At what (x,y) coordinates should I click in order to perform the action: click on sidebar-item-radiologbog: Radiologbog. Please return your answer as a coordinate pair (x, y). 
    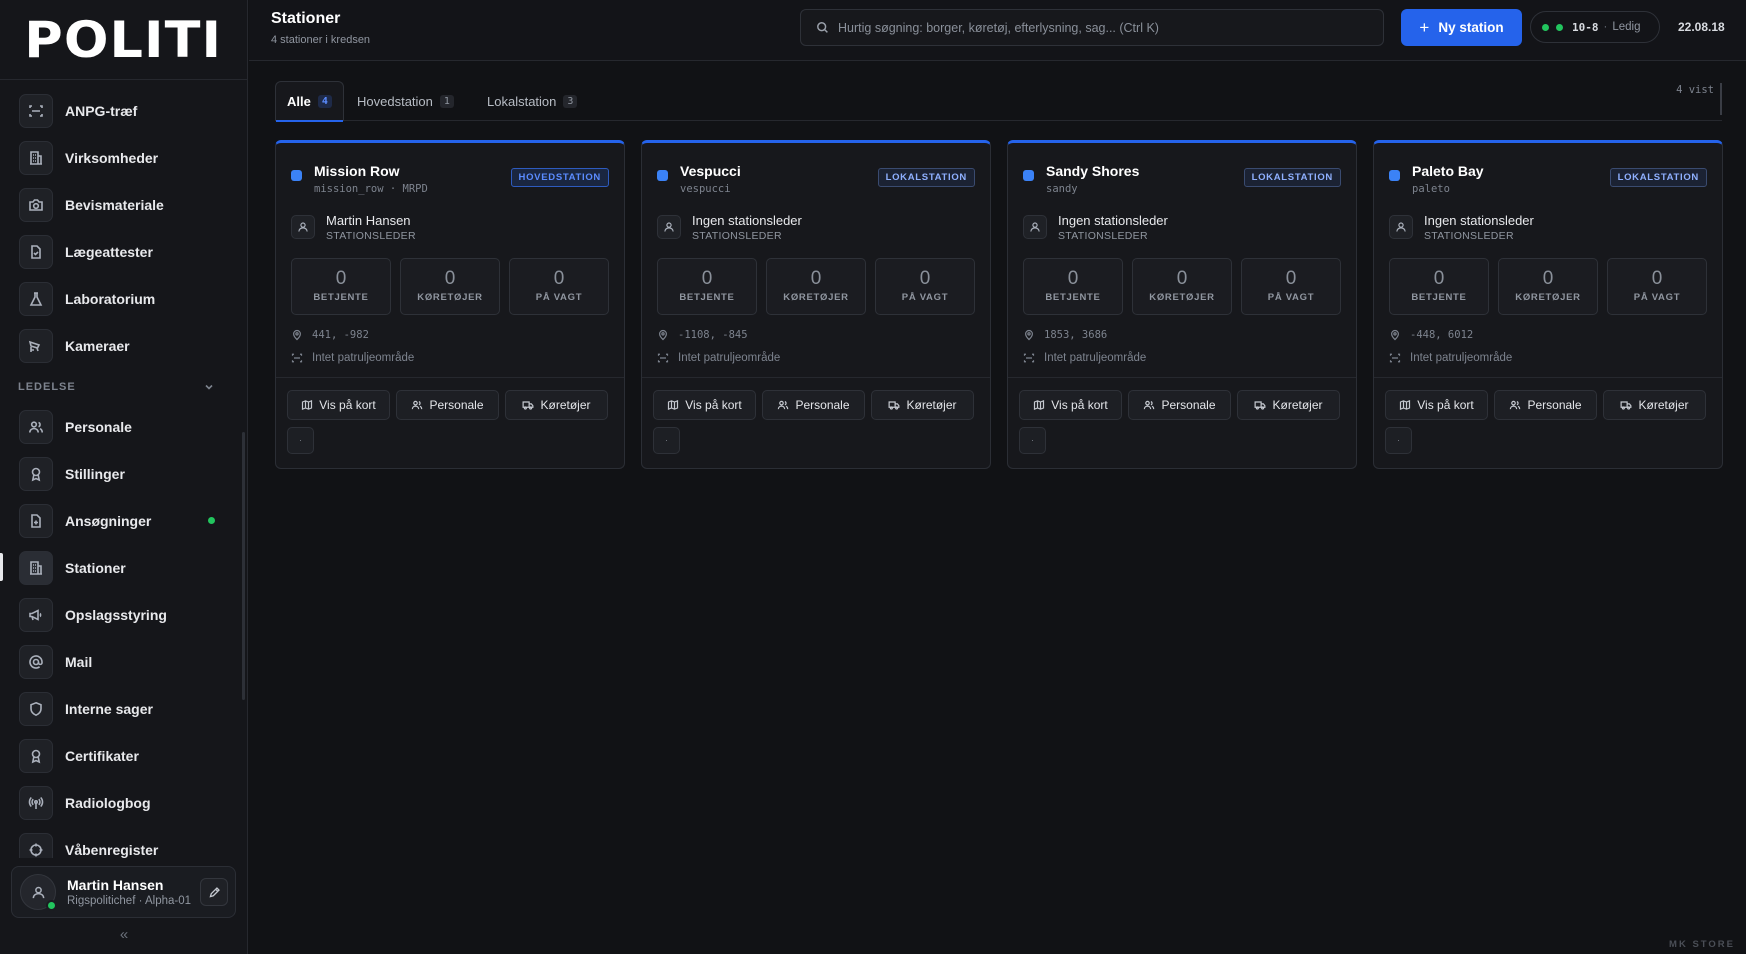
    Looking at the image, I should click on (121, 802).